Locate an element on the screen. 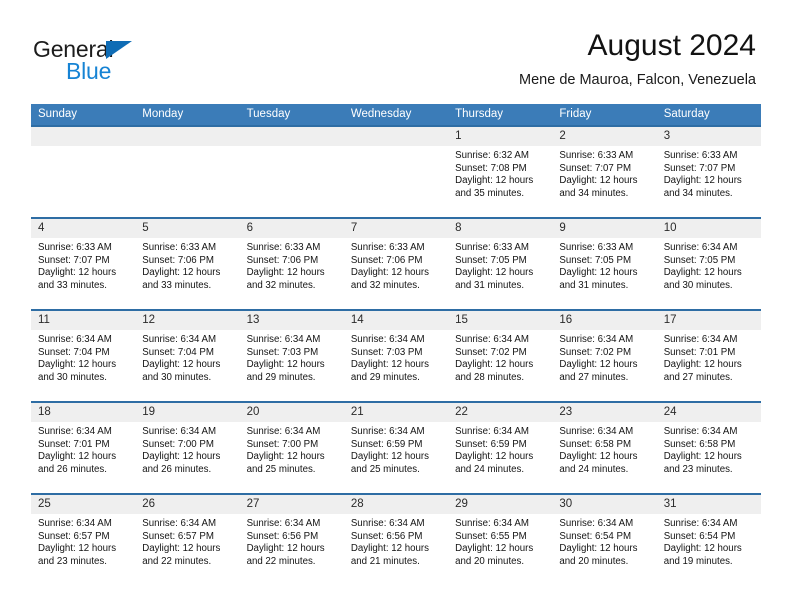 The width and height of the screenshot is (792, 612). day-number: 17 is located at coordinates (670, 320).